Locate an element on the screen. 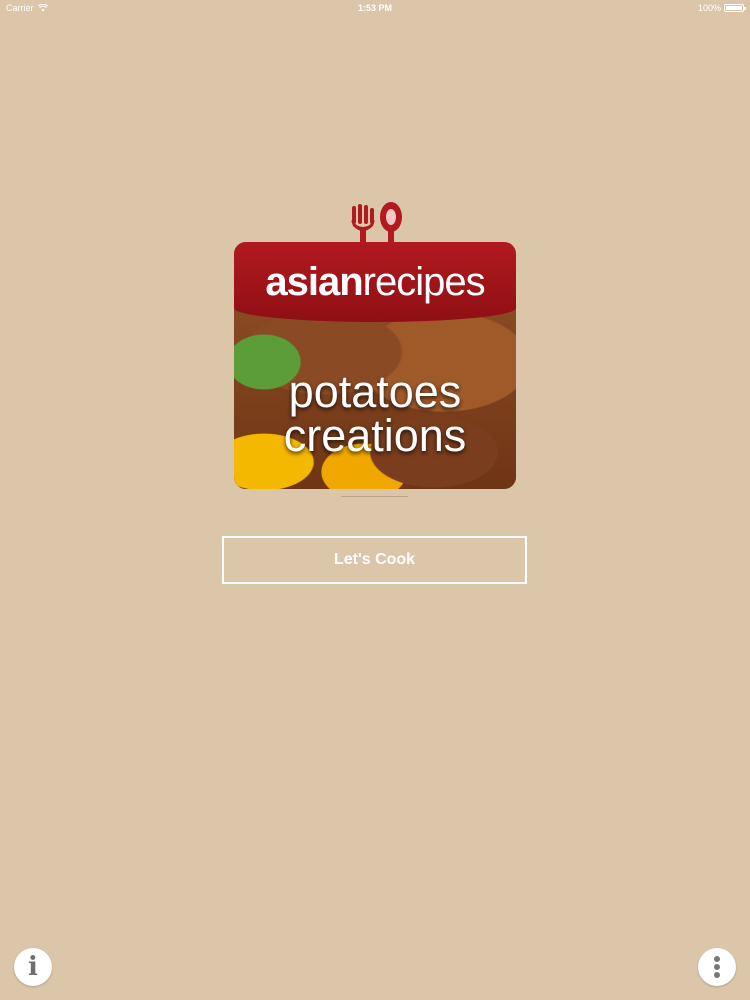 Image resolution: width=750 pixels, height=1000 pixels. more-options-button is located at coordinates (717, 967).